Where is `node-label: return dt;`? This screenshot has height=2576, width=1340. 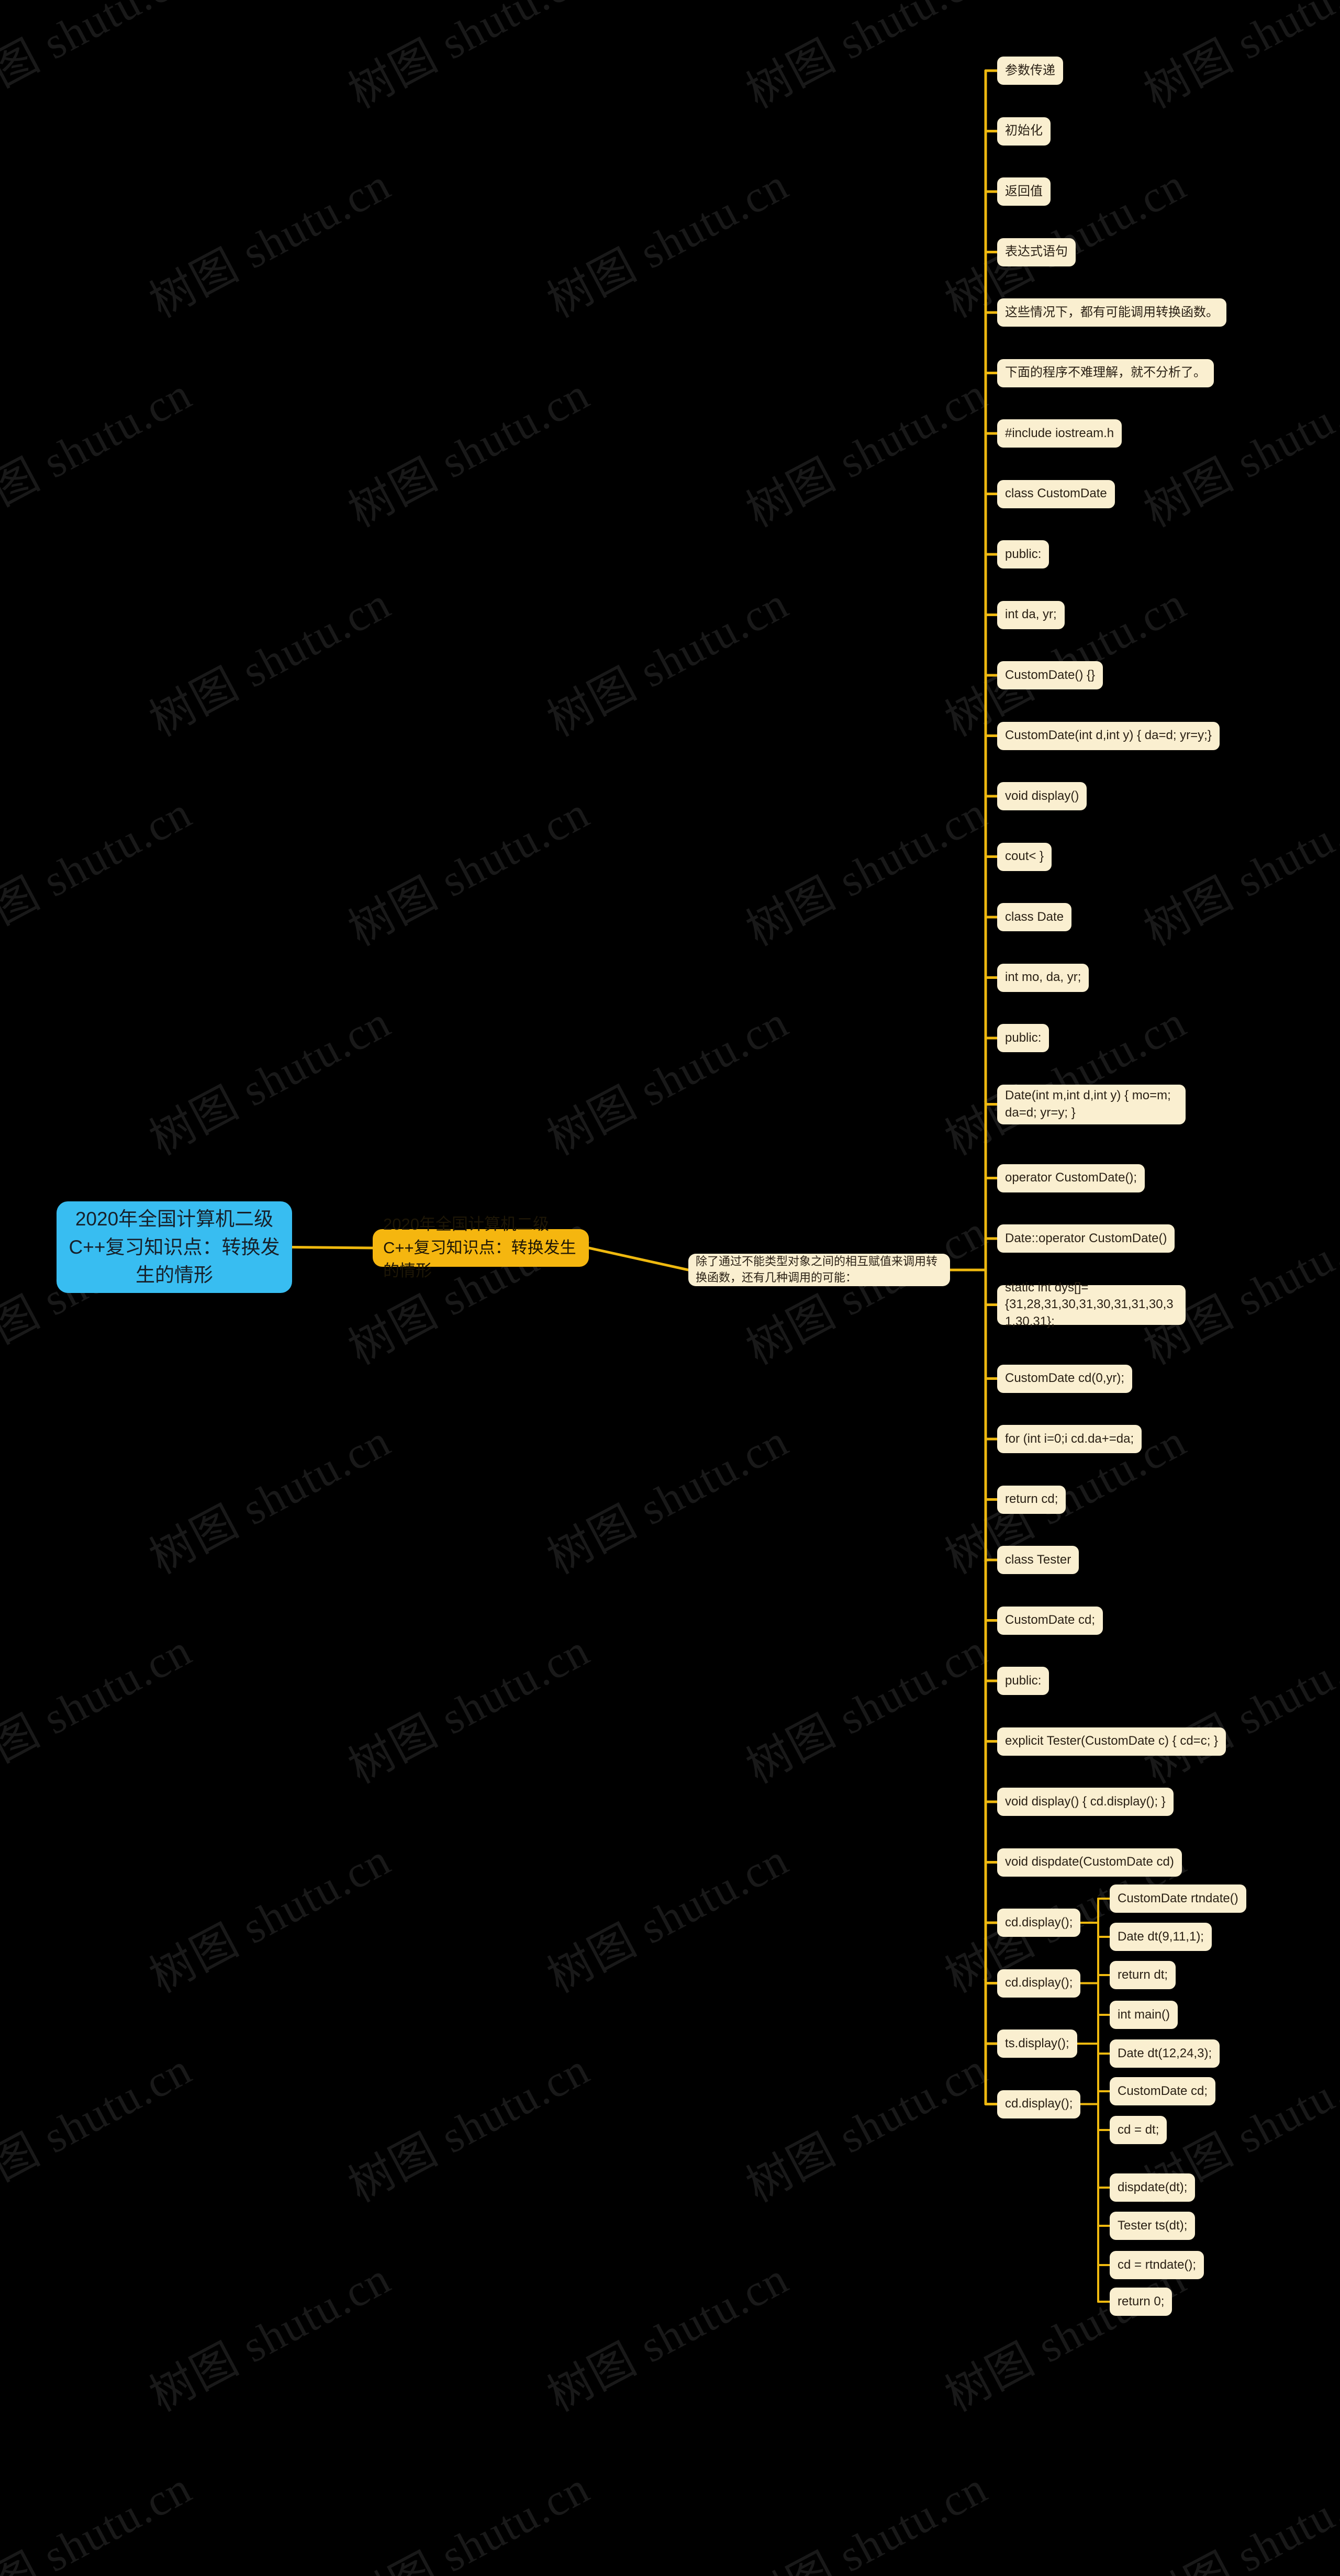 node-label: return dt; is located at coordinates (1143, 1974).